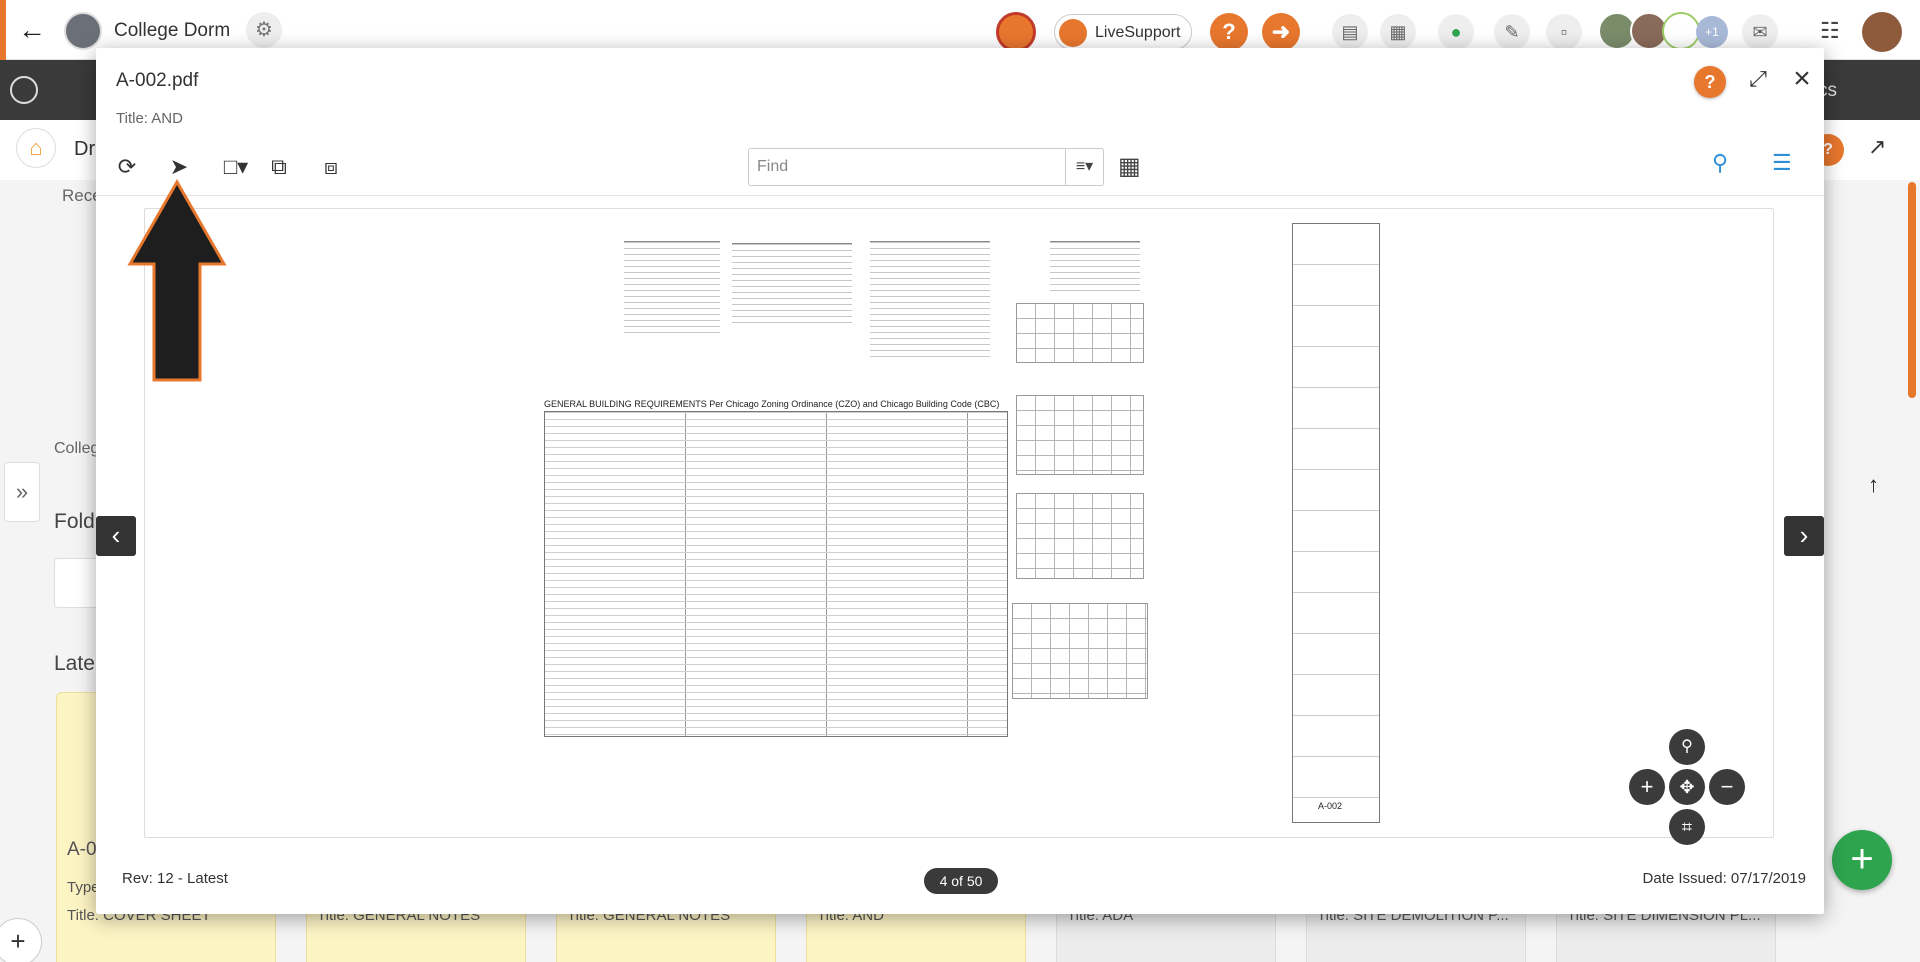 The width and height of the screenshot is (1920, 962). What do you see at coordinates (74, 521) in the screenshot?
I see `folders-heading: Fold` at bounding box center [74, 521].